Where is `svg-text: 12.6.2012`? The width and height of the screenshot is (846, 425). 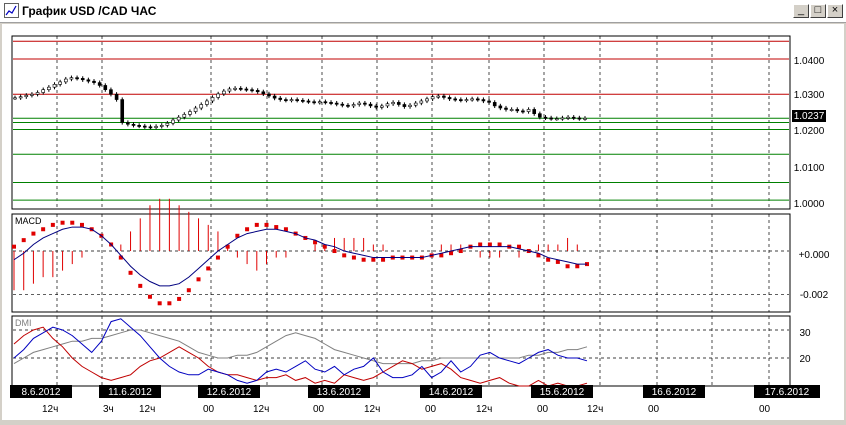
svg-text: 12.6.2012 is located at coordinates (229, 392).